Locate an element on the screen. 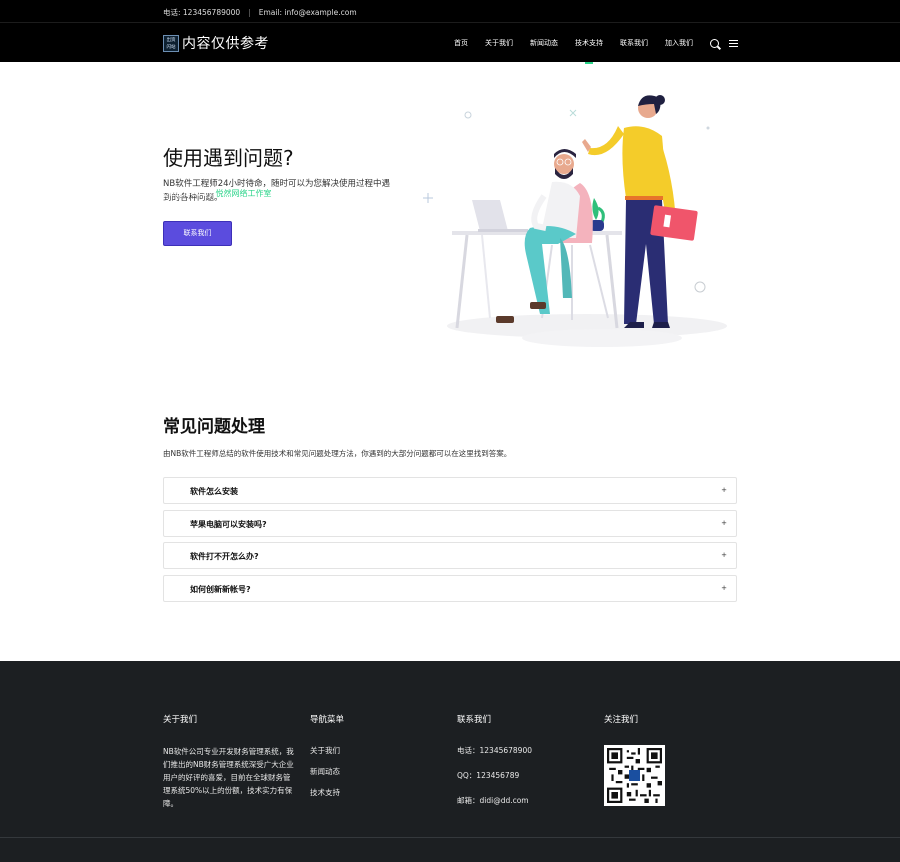 The height and width of the screenshot is (862, 900). main-nav: 首页 关于我们 新闻动态 技术支持 联系我们 加入我们 is located at coordinates (587, 51).